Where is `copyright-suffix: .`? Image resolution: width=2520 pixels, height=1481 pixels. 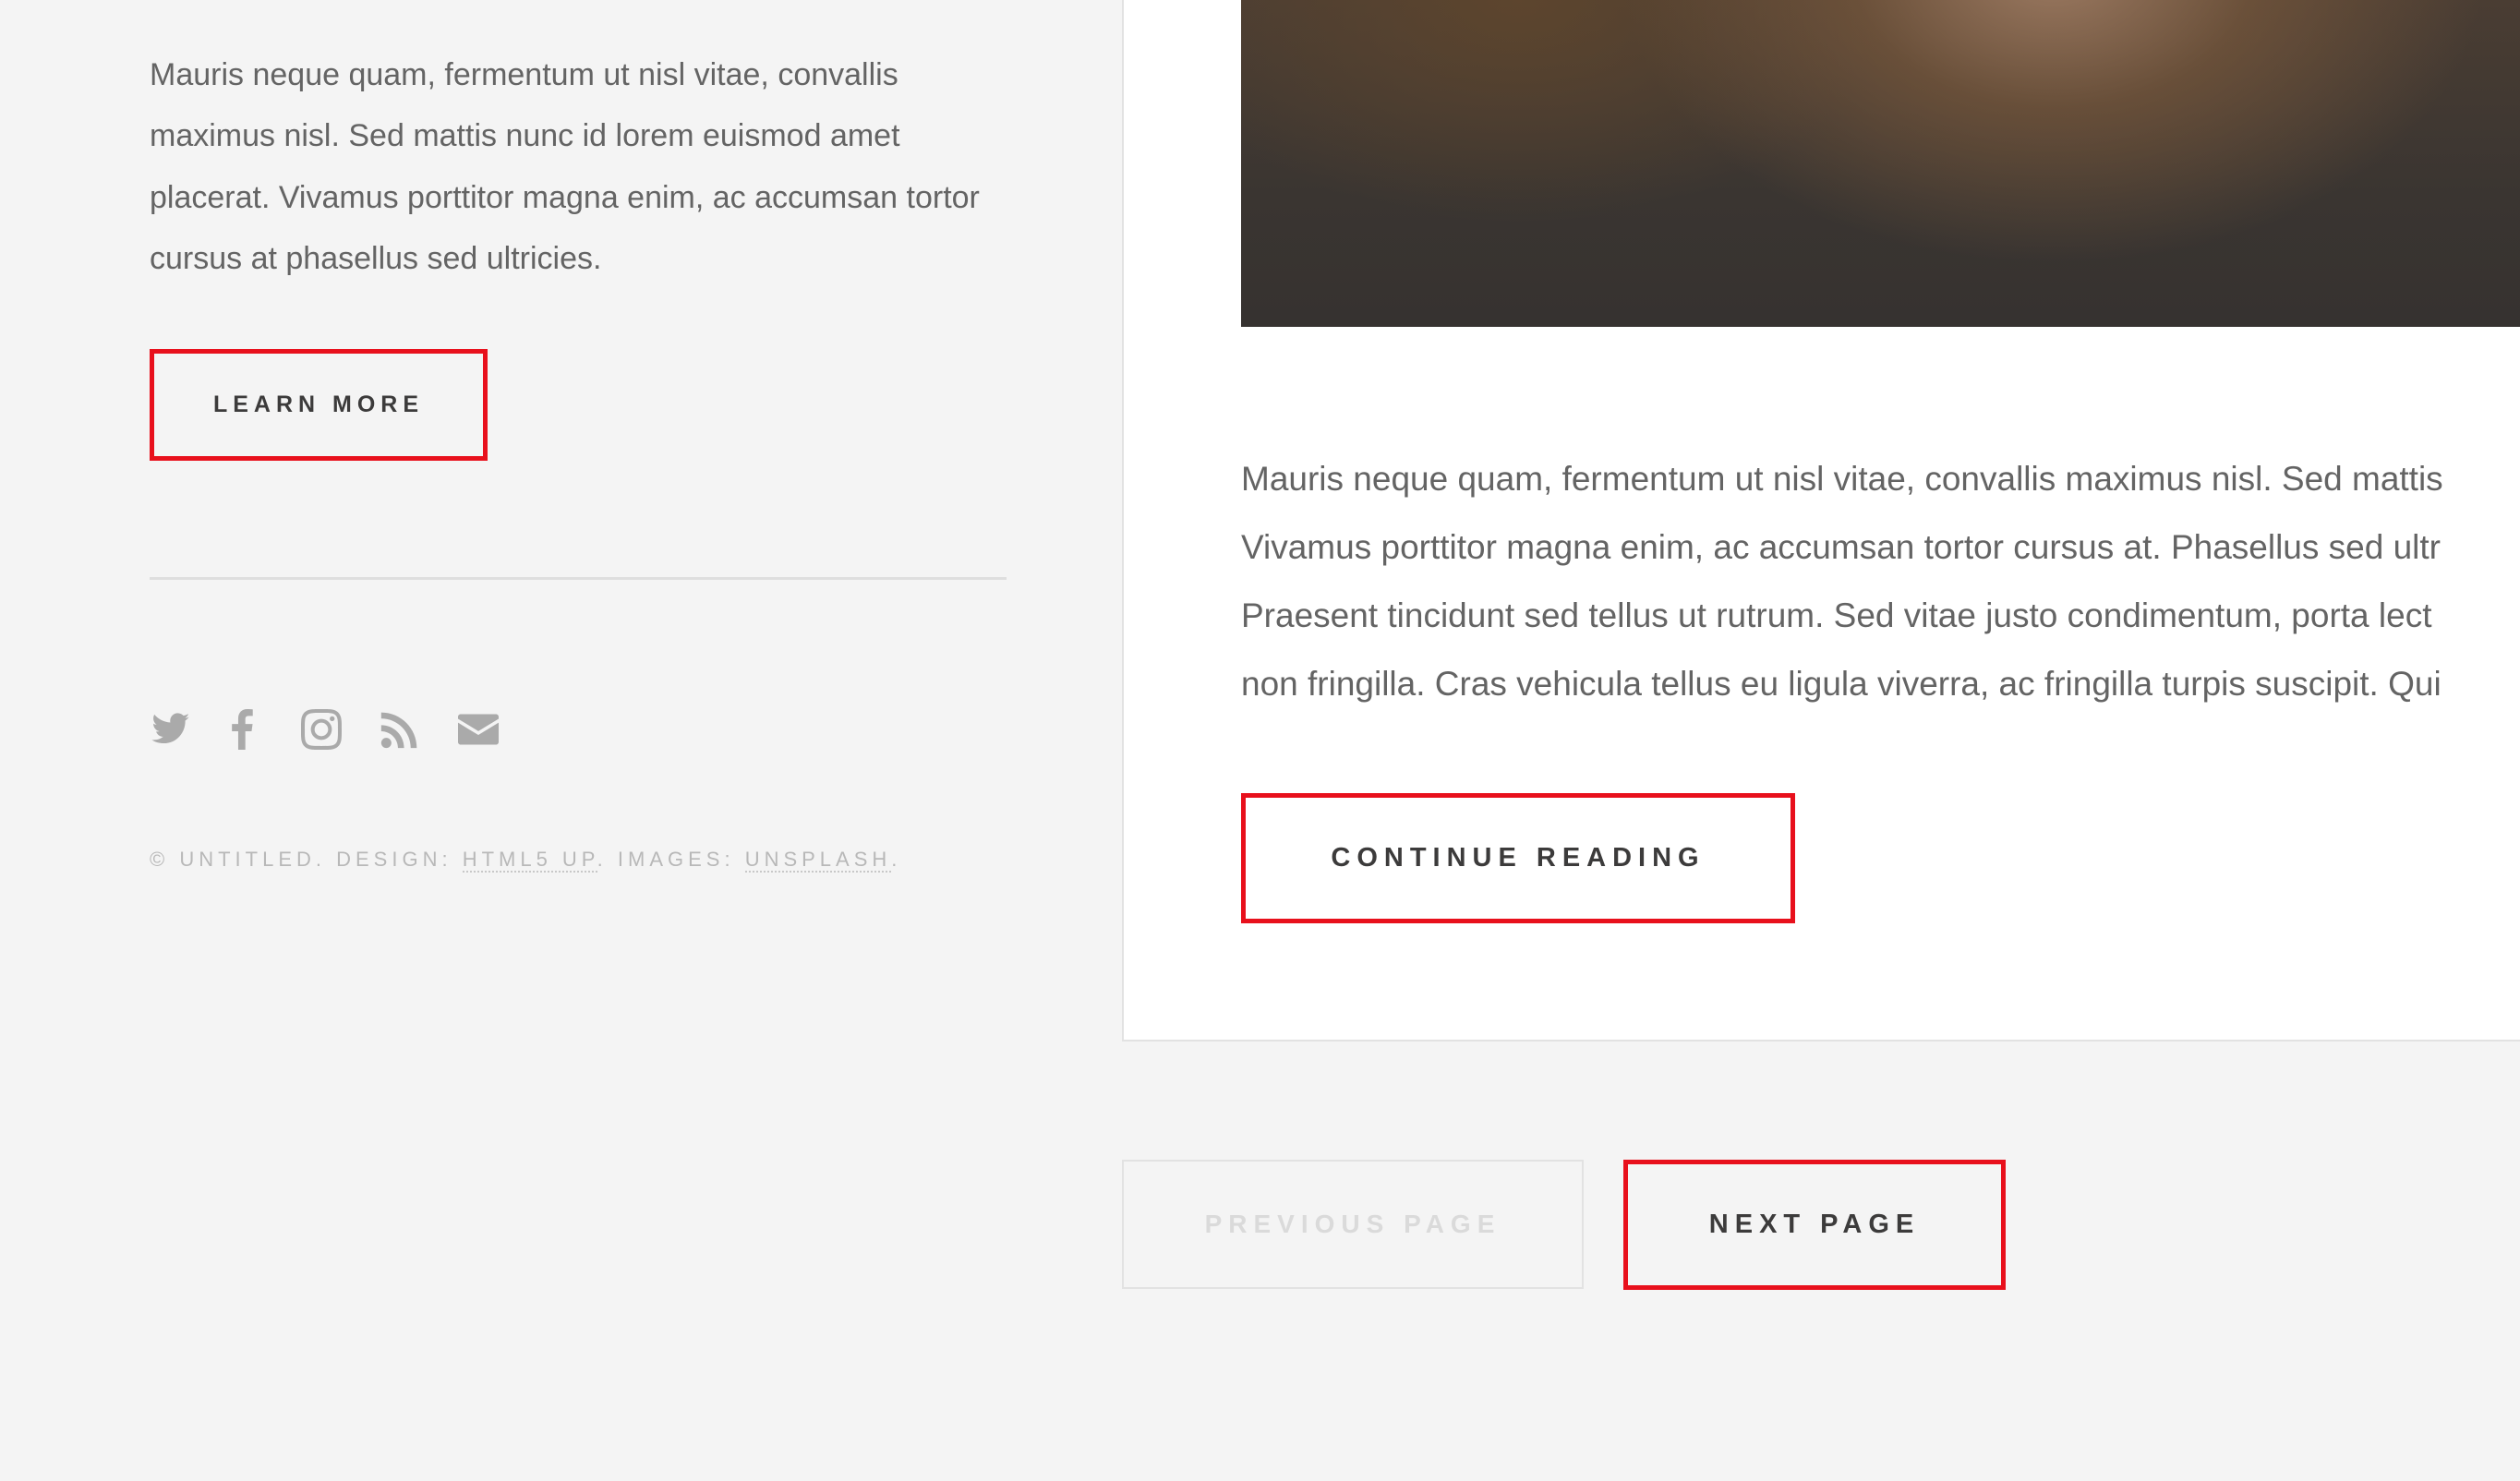
copyright-suffix: . is located at coordinates (896, 860).